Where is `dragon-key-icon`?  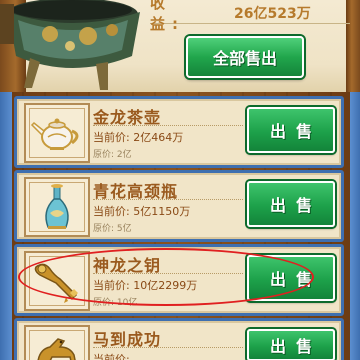 dragon-key-icon is located at coordinates (56, 283).